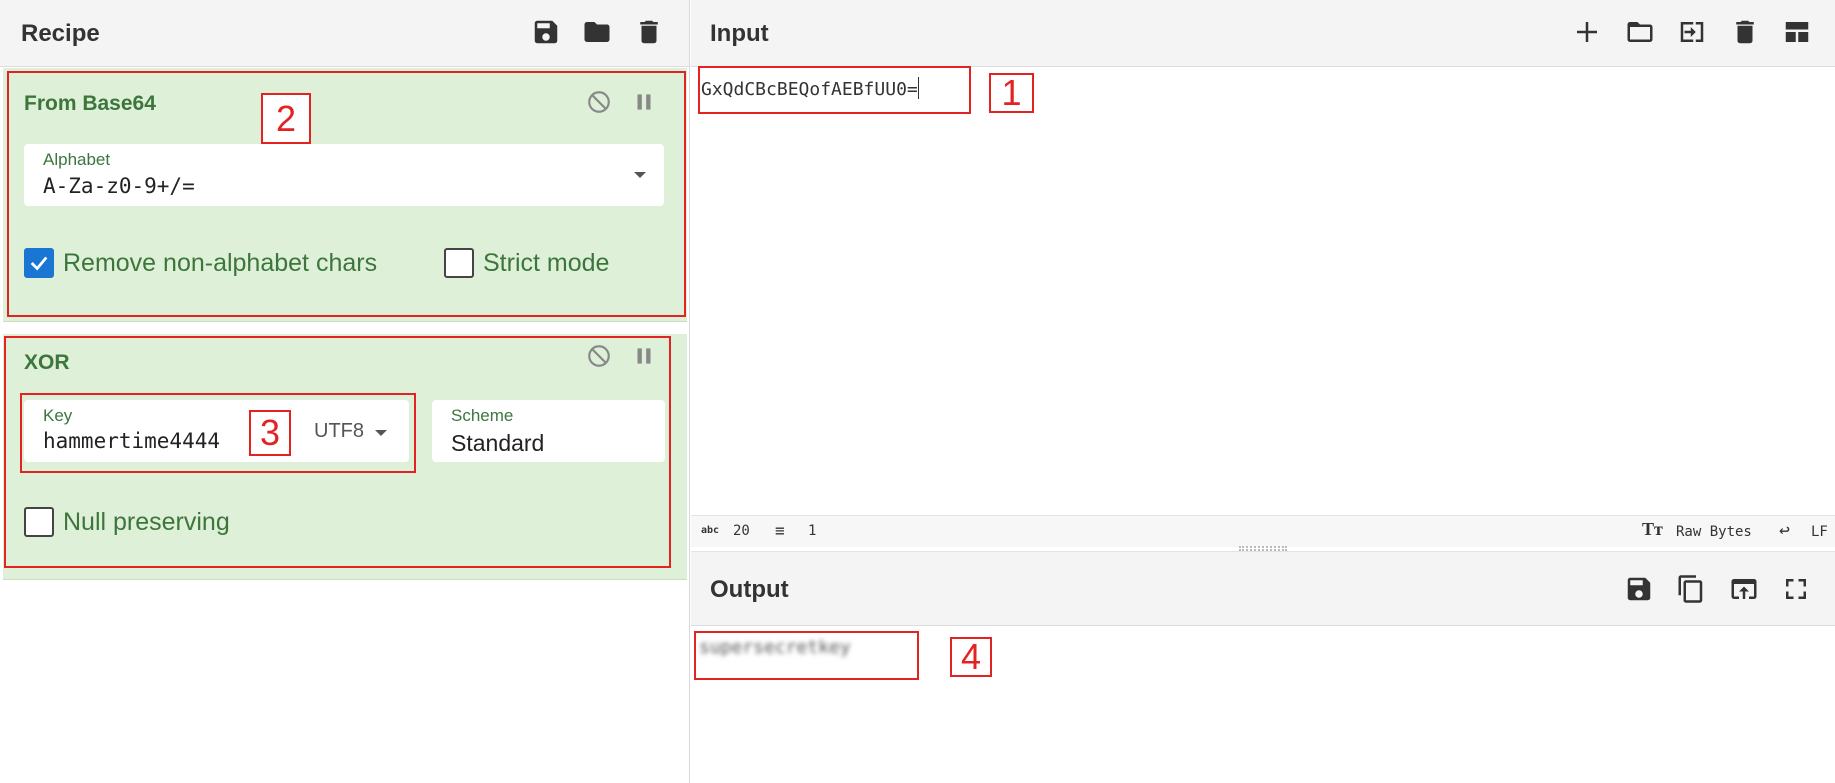 The image size is (1835, 783). What do you see at coordinates (548, 431) in the screenshot?
I see `scheme-select: Scheme Standard` at bounding box center [548, 431].